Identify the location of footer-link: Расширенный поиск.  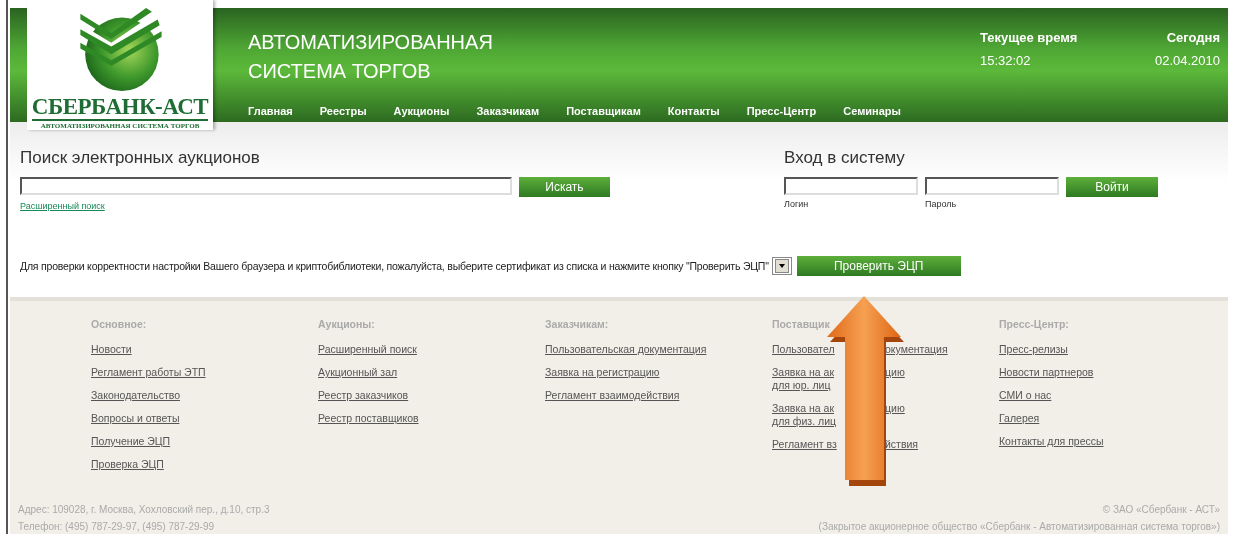
(367, 349).